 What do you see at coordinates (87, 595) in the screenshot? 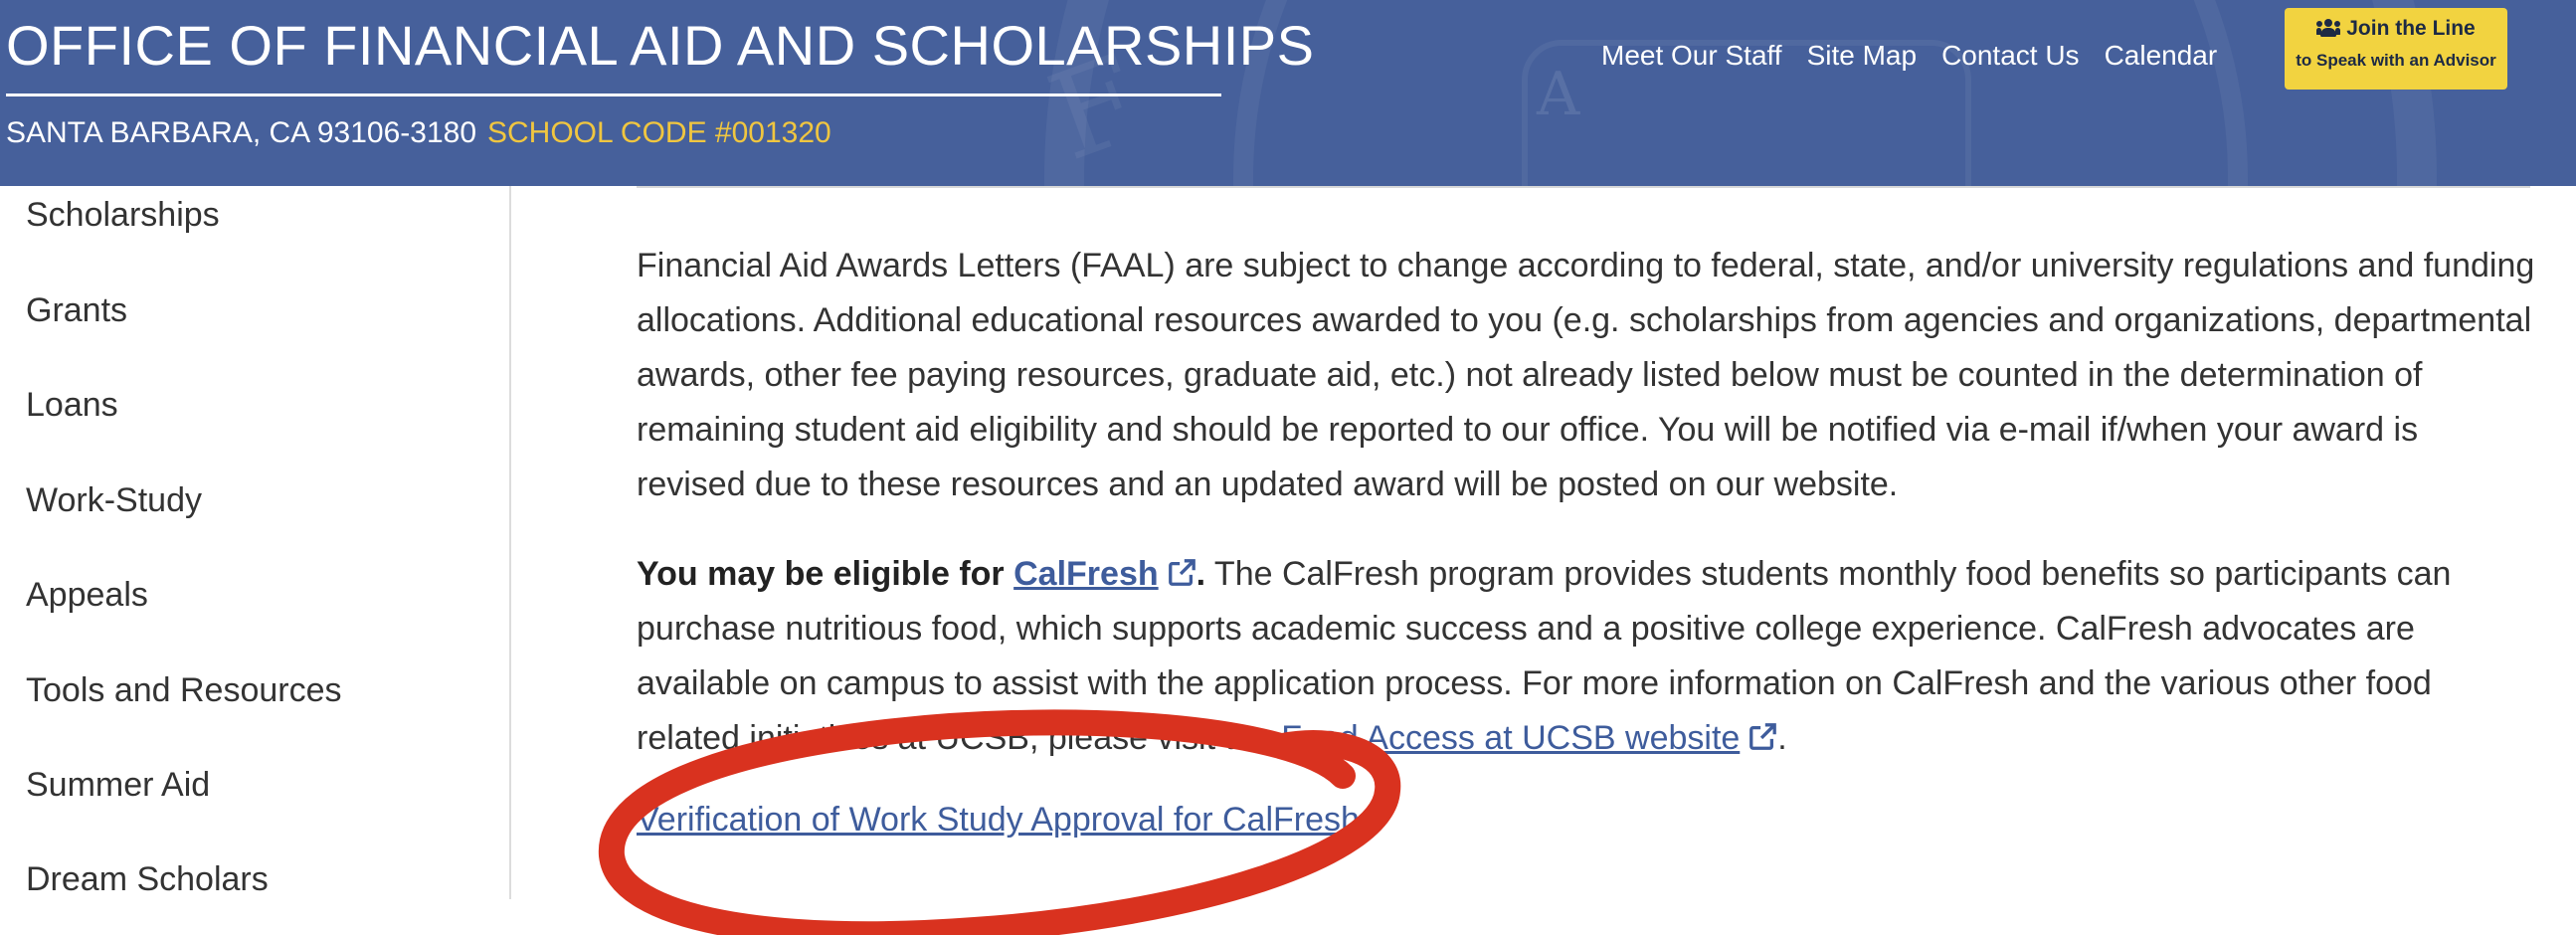
I see `sidebar-item-appeals: Appeals` at bounding box center [87, 595].